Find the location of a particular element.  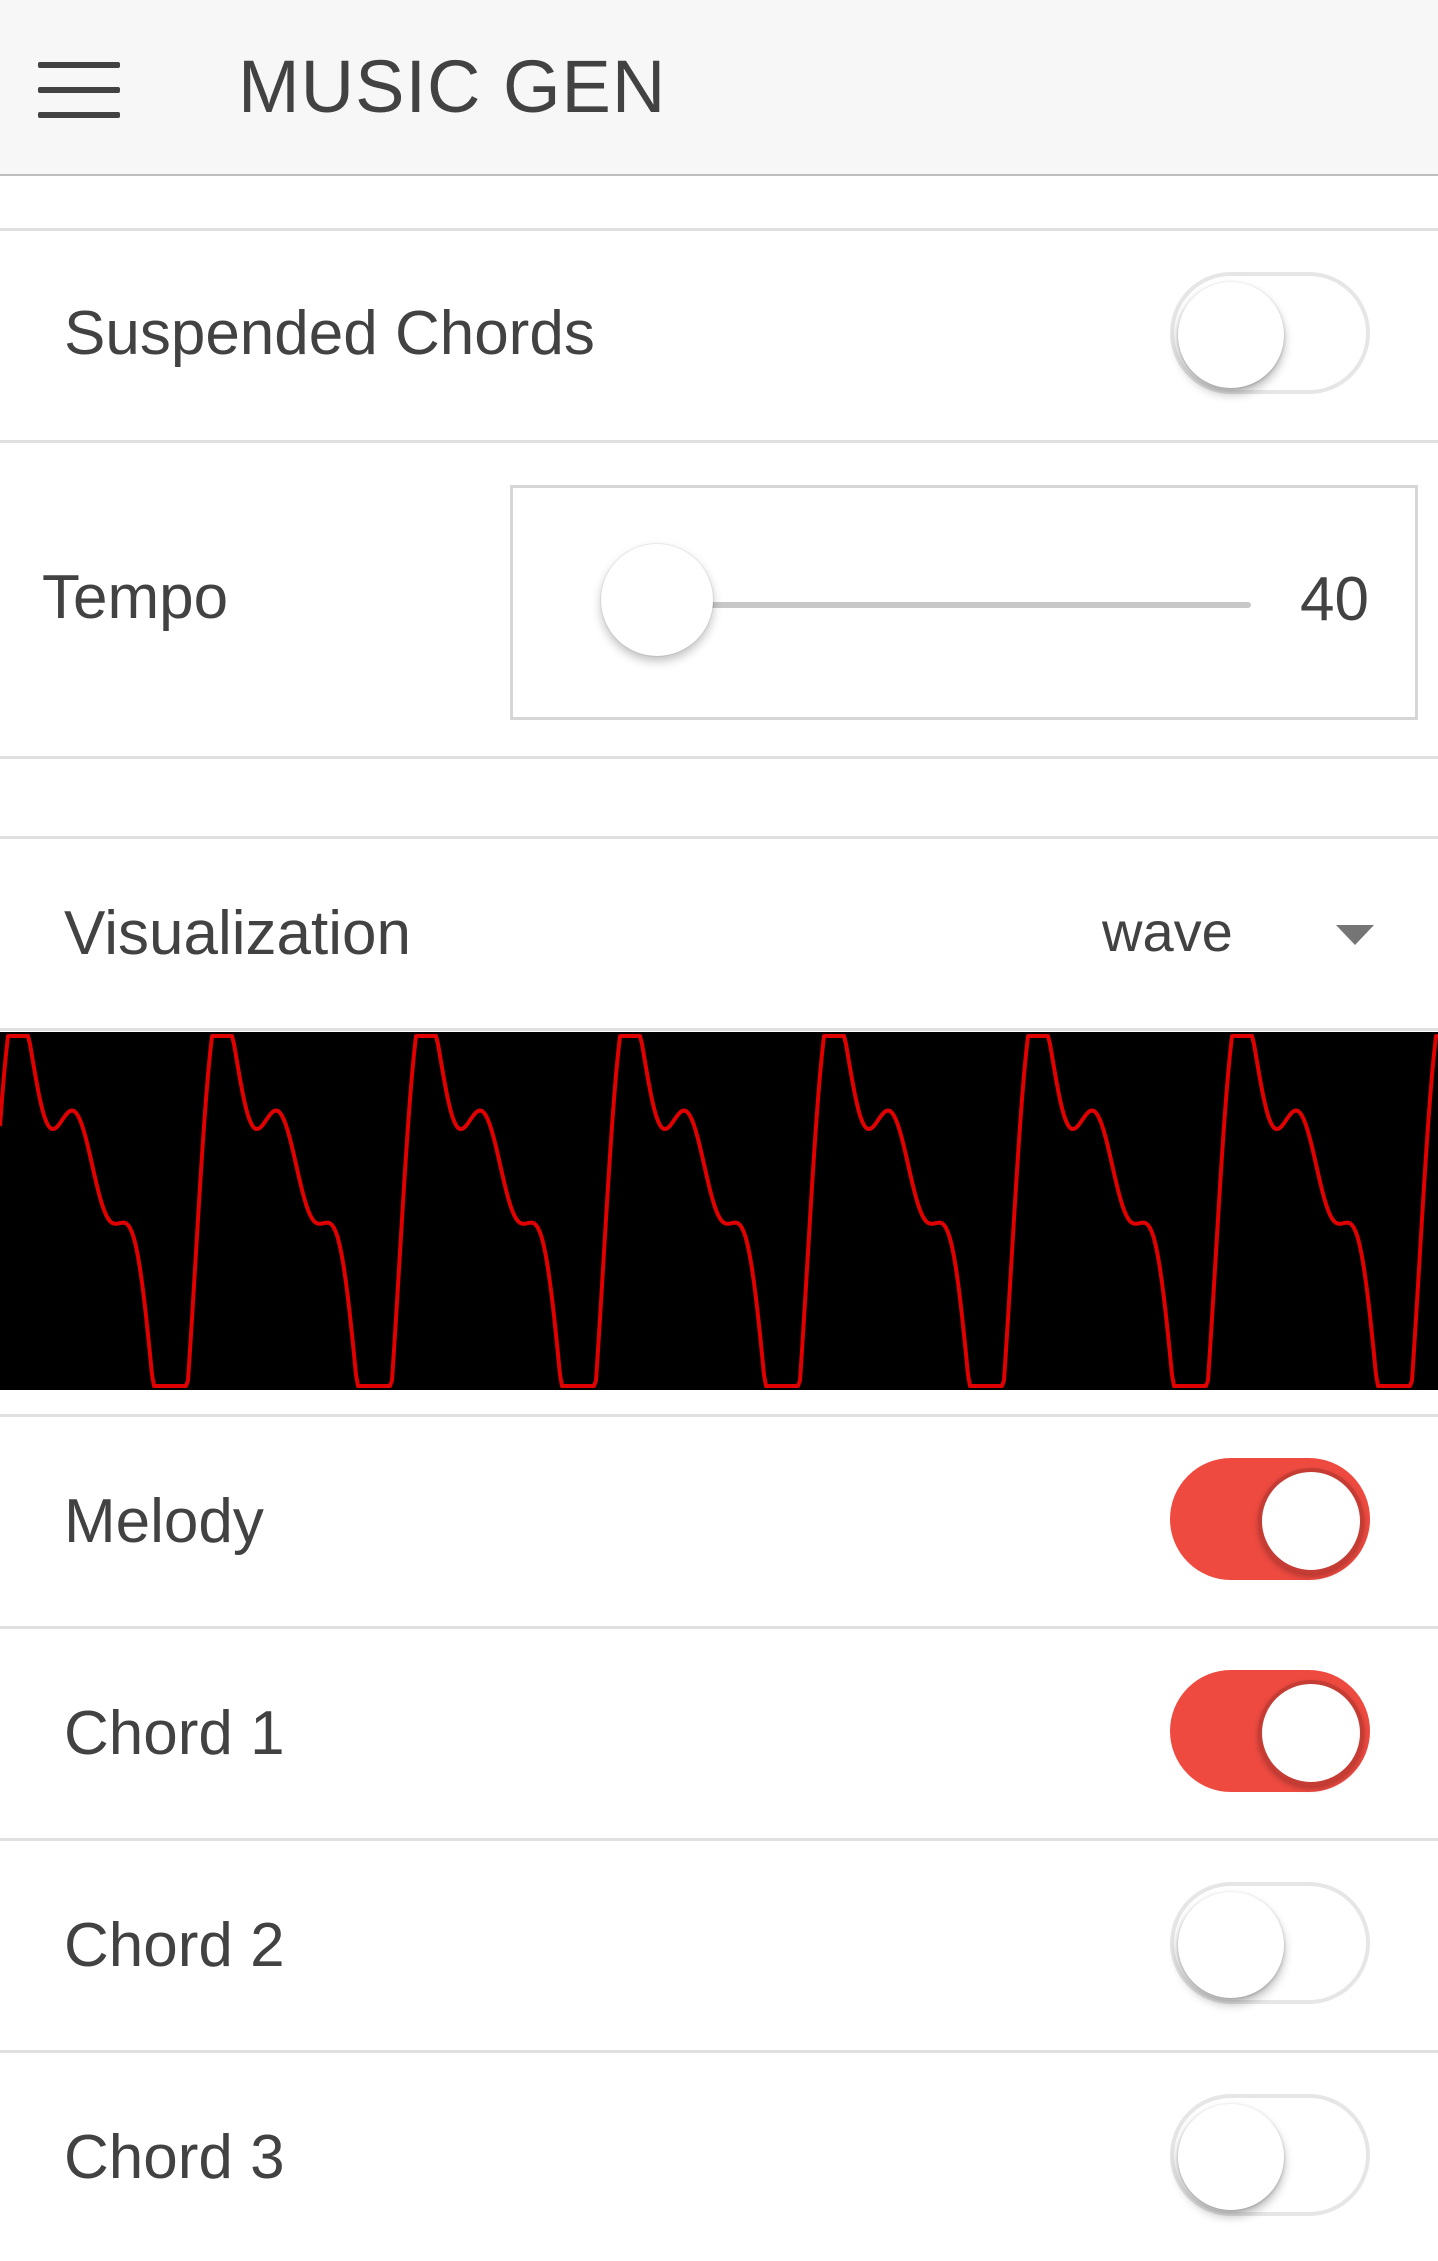

suspended-chords-label: Suspended Chords is located at coordinates (329, 333).